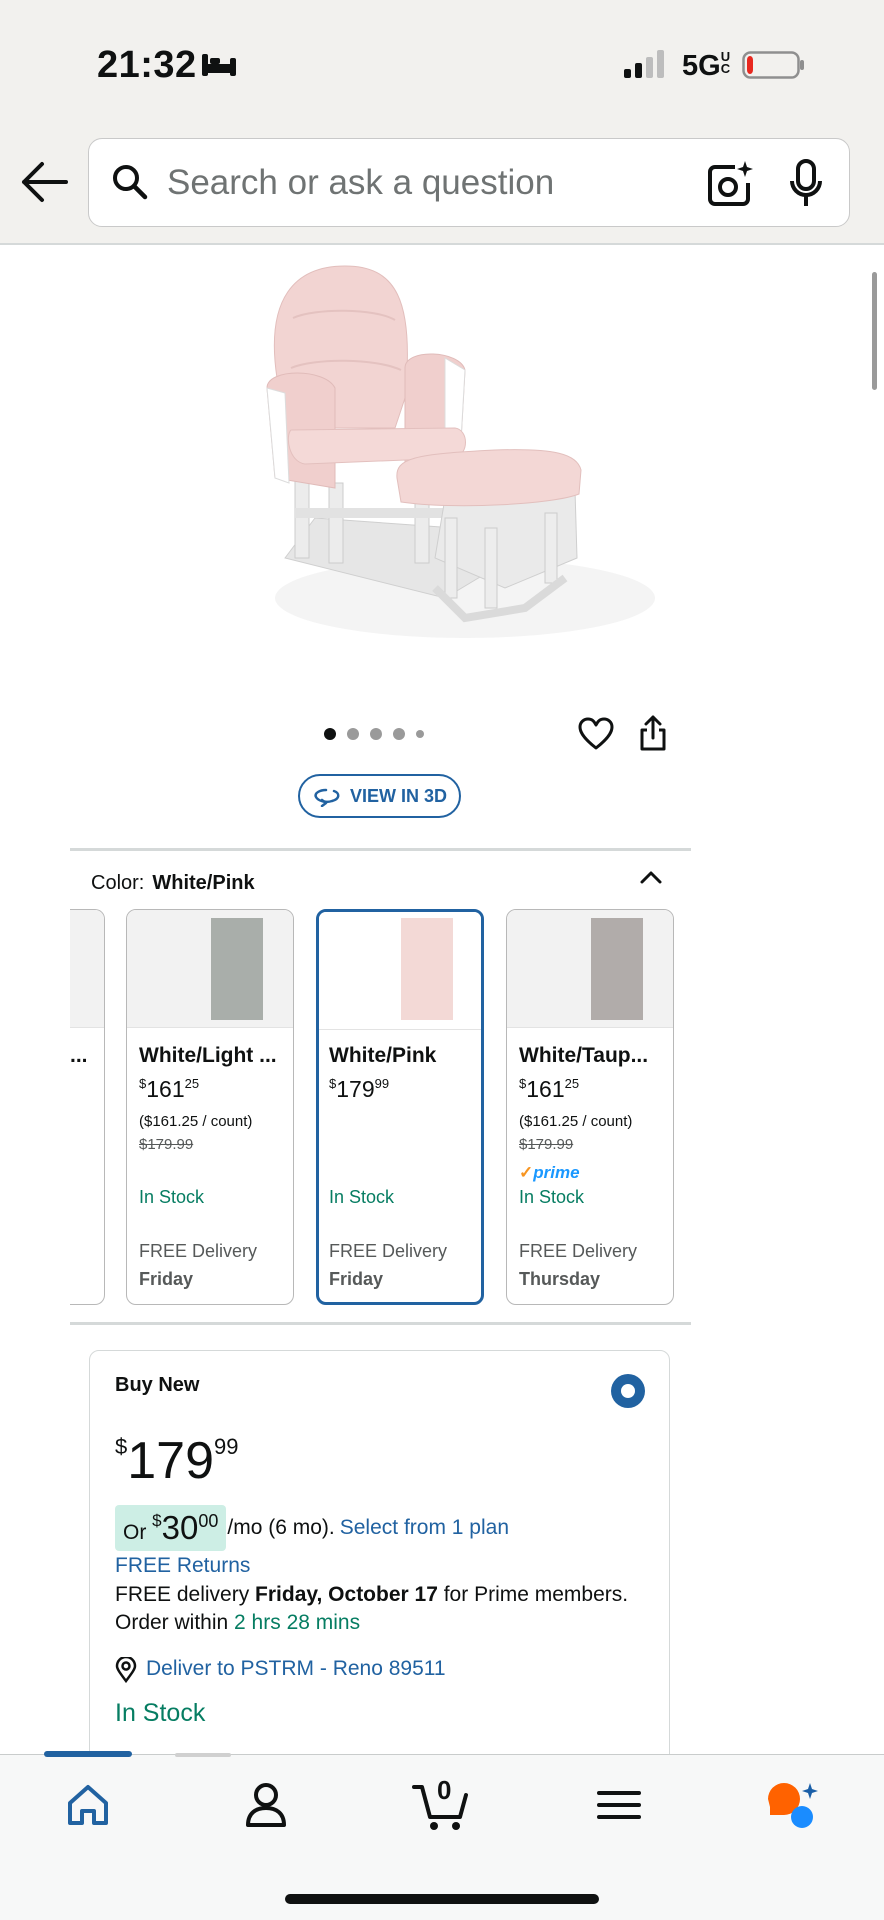 Image resolution: width=884 pixels, height=1920 pixels. What do you see at coordinates (281, 1527) in the screenshot?
I see `installment-terms: /mo (6 mo).` at bounding box center [281, 1527].